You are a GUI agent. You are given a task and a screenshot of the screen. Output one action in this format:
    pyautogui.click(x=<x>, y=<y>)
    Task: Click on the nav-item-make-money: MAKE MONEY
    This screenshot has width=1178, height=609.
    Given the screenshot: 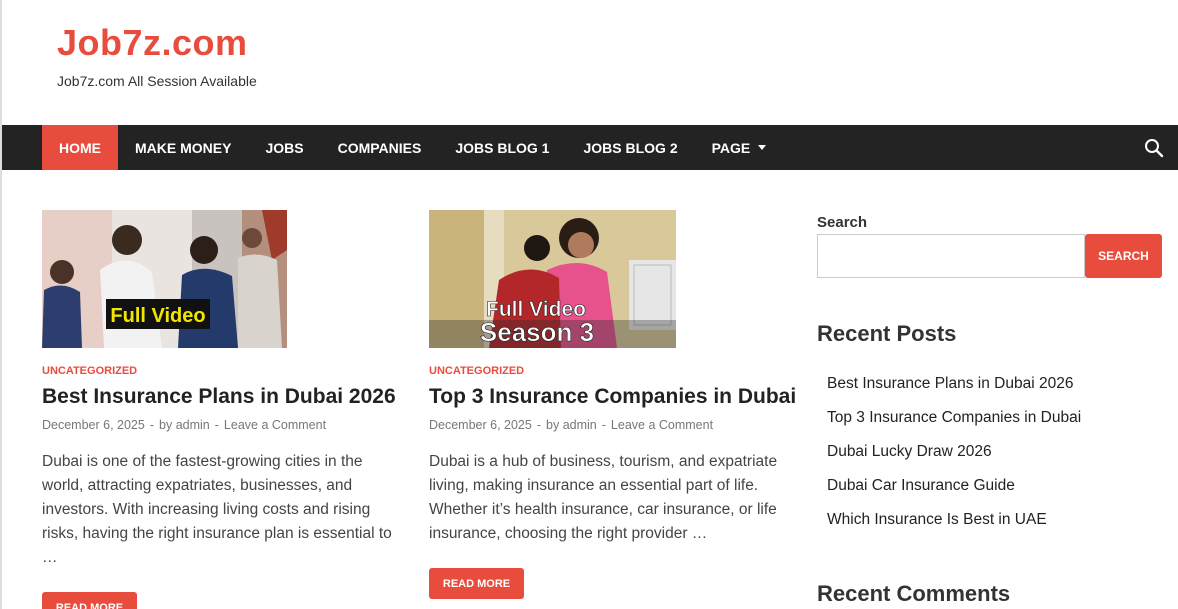 What is the action you would take?
    pyautogui.click(x=183, y=147)
    